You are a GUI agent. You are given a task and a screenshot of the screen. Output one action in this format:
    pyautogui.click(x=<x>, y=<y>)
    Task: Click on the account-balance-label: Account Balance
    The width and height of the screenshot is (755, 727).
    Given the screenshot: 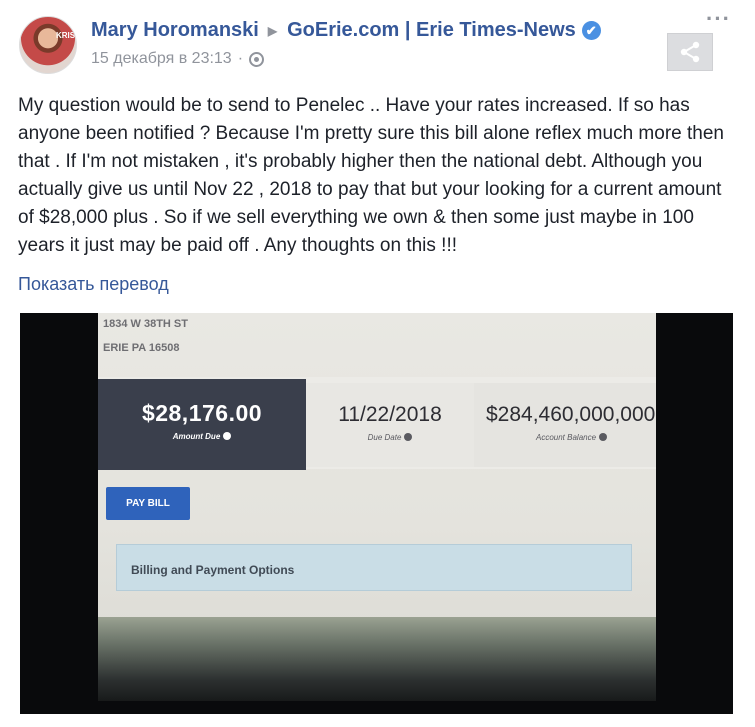 What is the action you would take?
    pyautogui.click(x=596, y=437)
    